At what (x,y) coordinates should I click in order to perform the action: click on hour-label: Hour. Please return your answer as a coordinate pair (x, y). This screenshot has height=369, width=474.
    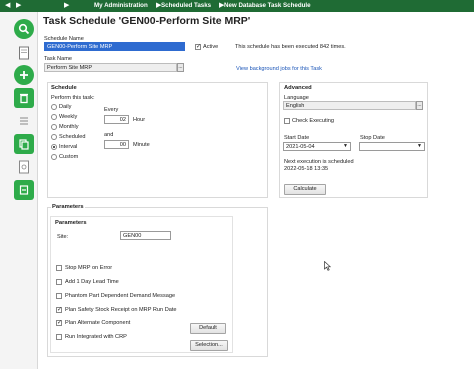
    Looking at the image, I should click on (139, 120).